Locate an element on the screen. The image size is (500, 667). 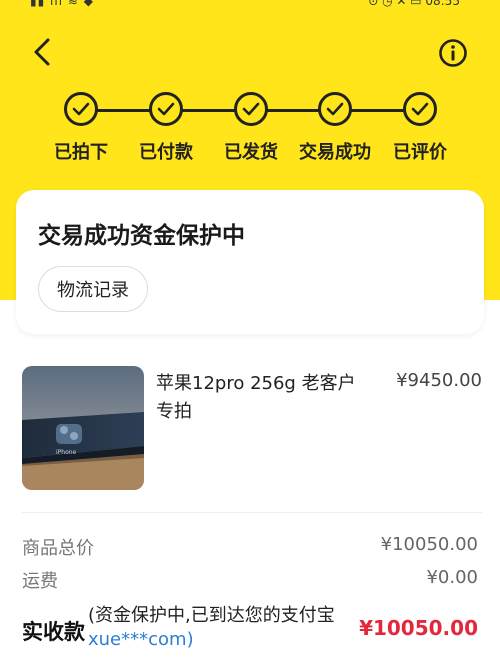
subtotal-value: ¥10050.00 is located at coordinates (429, 544).